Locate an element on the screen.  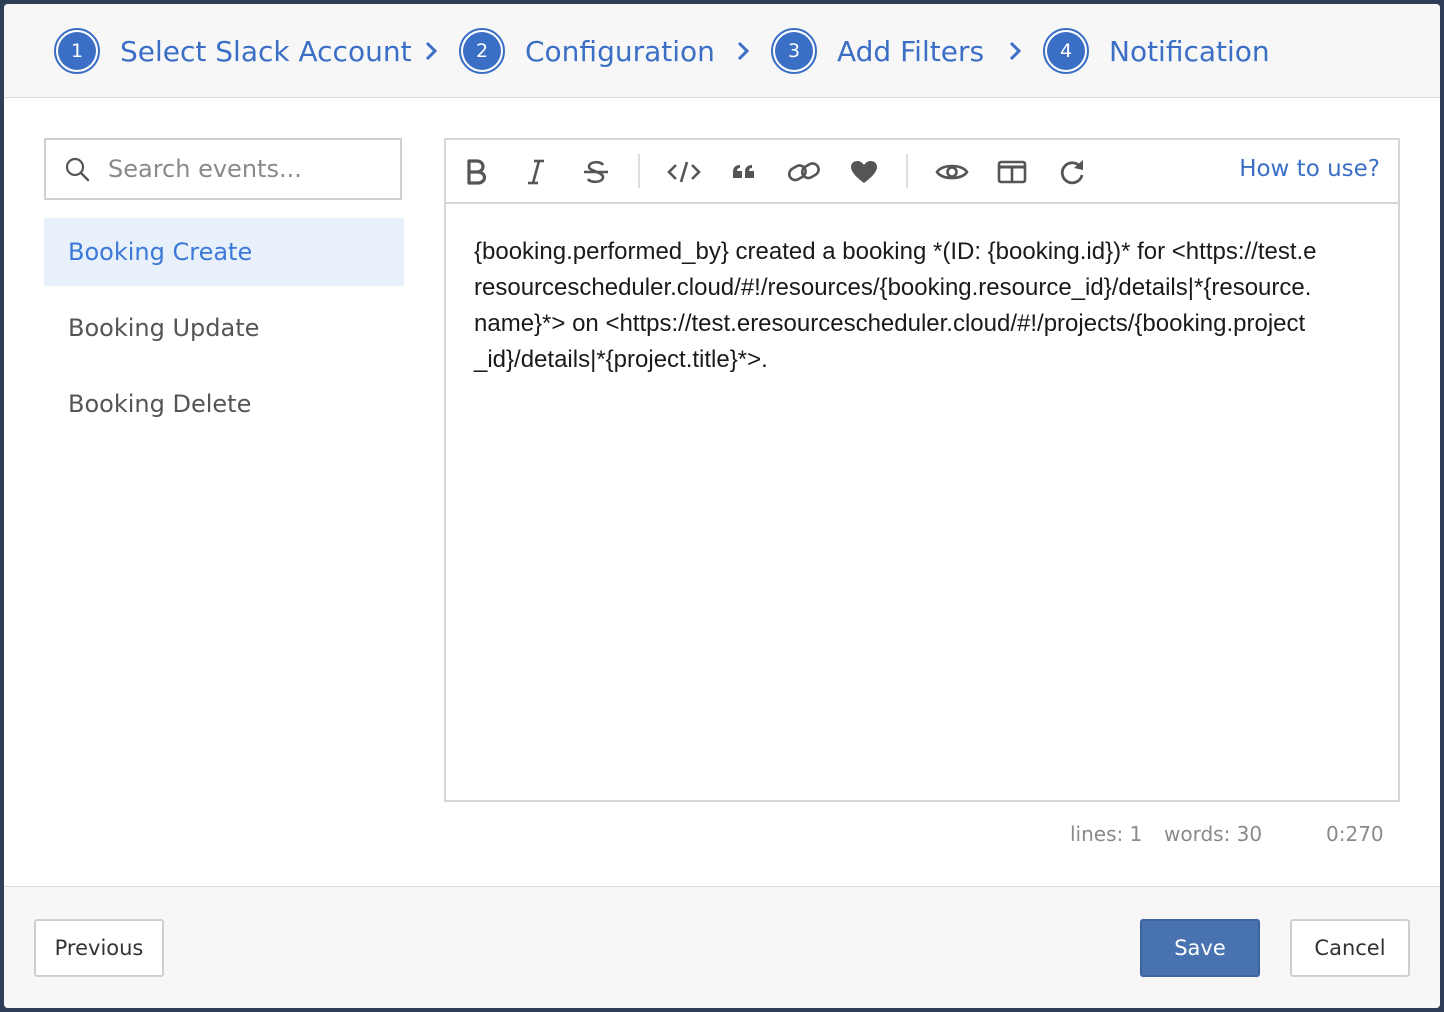
search-events-box is located at coordinates (223, 169).